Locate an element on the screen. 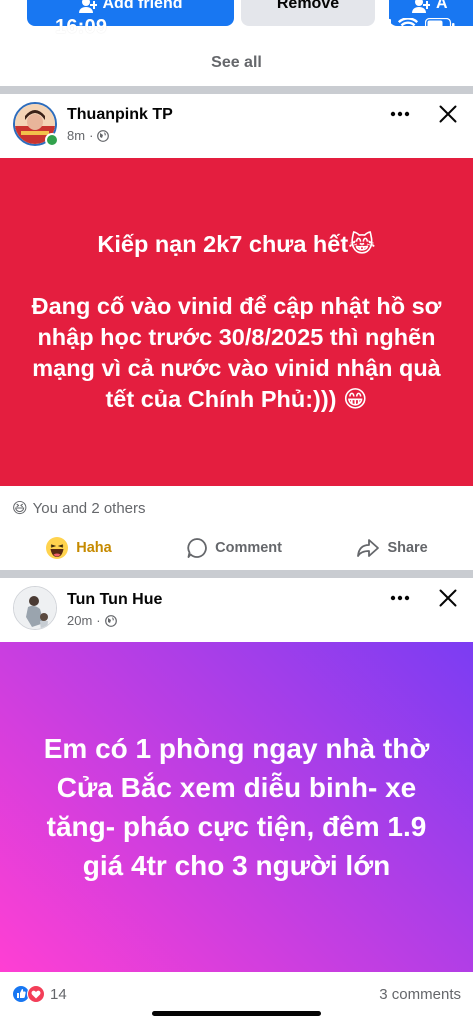 This screenshot has height=1024, width=473. see-all-row: See all is located at coordinates (236, 63).